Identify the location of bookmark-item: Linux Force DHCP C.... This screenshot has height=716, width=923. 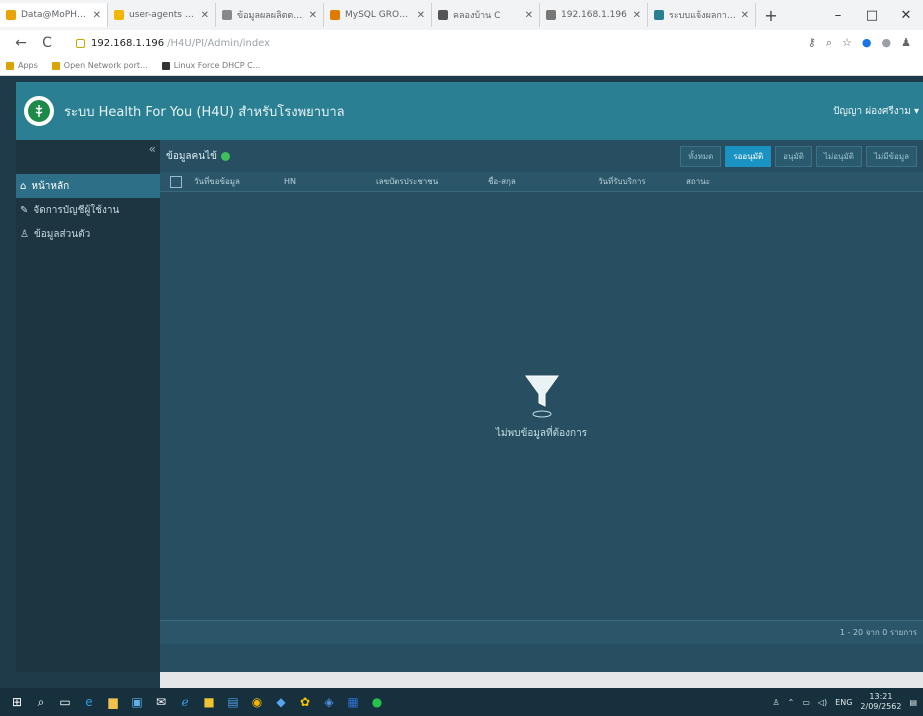
(211, 65).